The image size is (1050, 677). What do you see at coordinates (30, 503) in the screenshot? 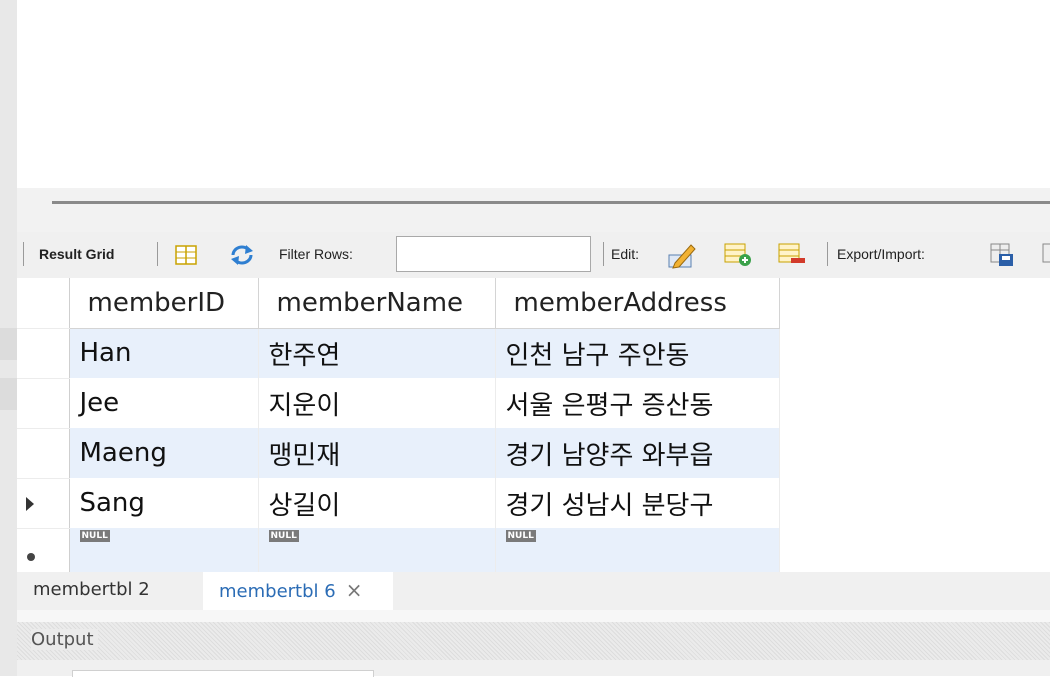
I see `current-row-arrow-icon` at bounding box center [30, 503].